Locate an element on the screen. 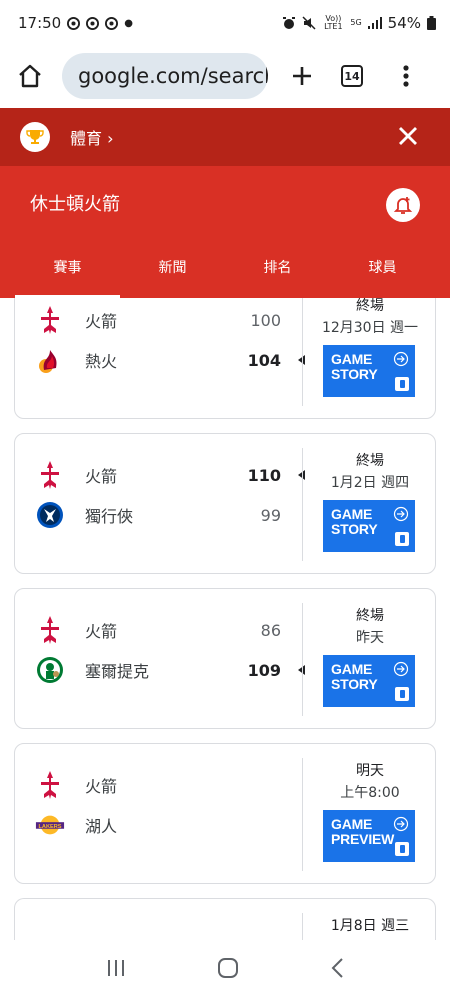 Image resolution: width=450 pixels, height=1000 pixels. system-nav-bar is located at coordinates (225, 970).